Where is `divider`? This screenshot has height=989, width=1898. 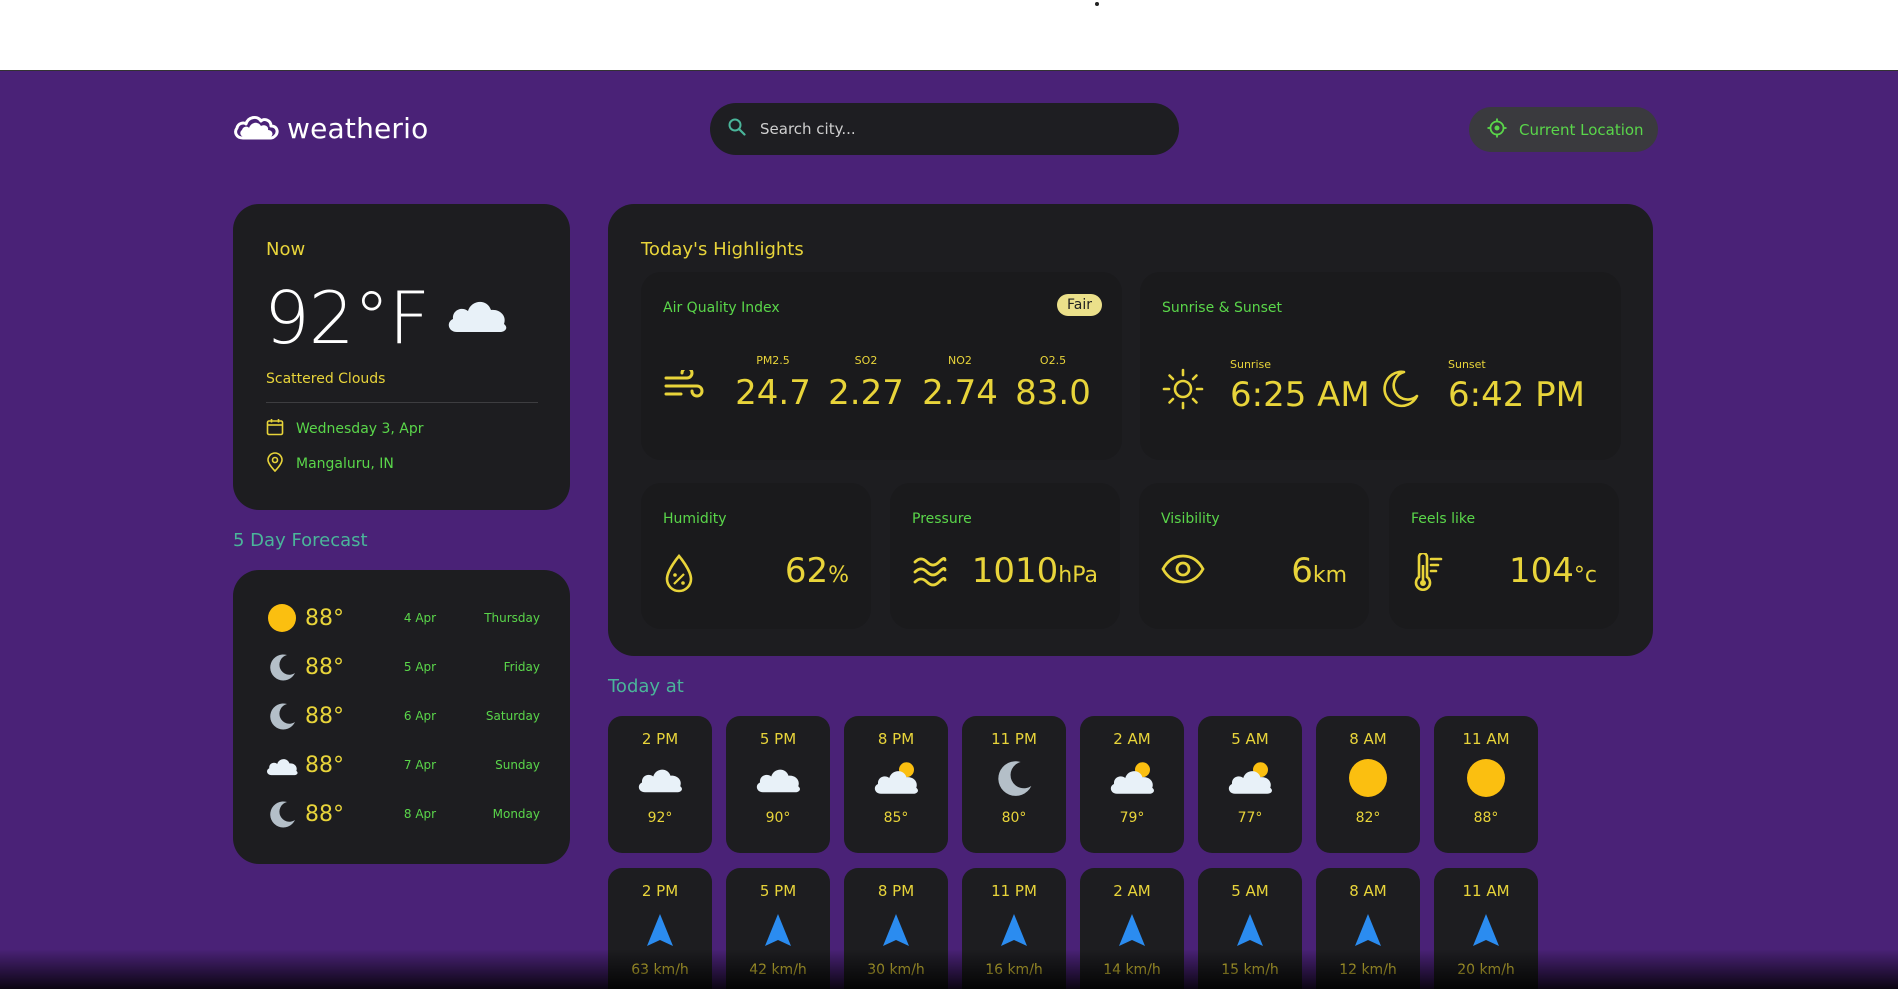
divider is located at coordinates (402, 402).